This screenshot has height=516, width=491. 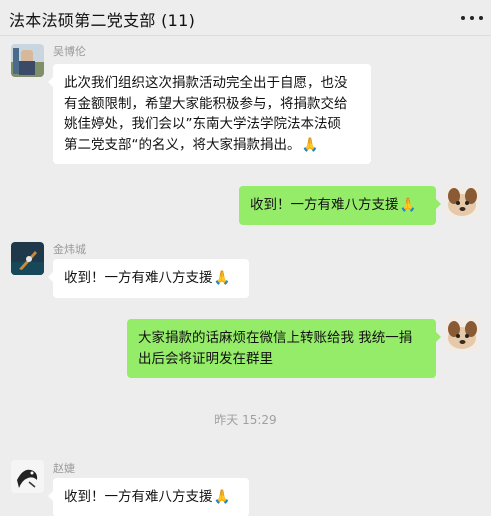 I want to click on message-text: 大家捐款的话麻烦在微信上转账给我 我统一捐 出后会将证明发在群里, so click(x=275, y=348).